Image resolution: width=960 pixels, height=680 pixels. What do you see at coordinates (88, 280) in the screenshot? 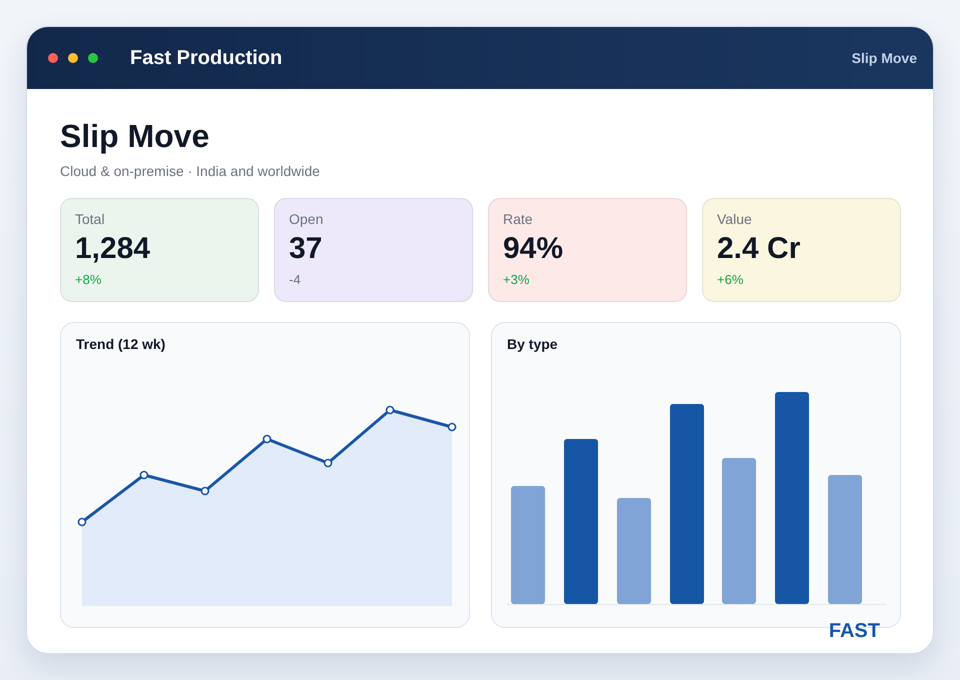
I see `kpi-delta: +8%` at bounding box center [88, 280].